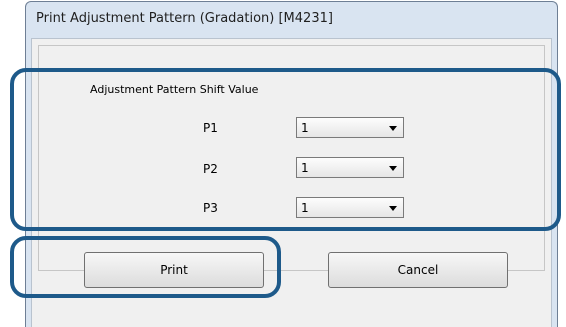 The width and height of the screenshot is (566, 327). I want to click on p3-label: P3, so click(210, 208).